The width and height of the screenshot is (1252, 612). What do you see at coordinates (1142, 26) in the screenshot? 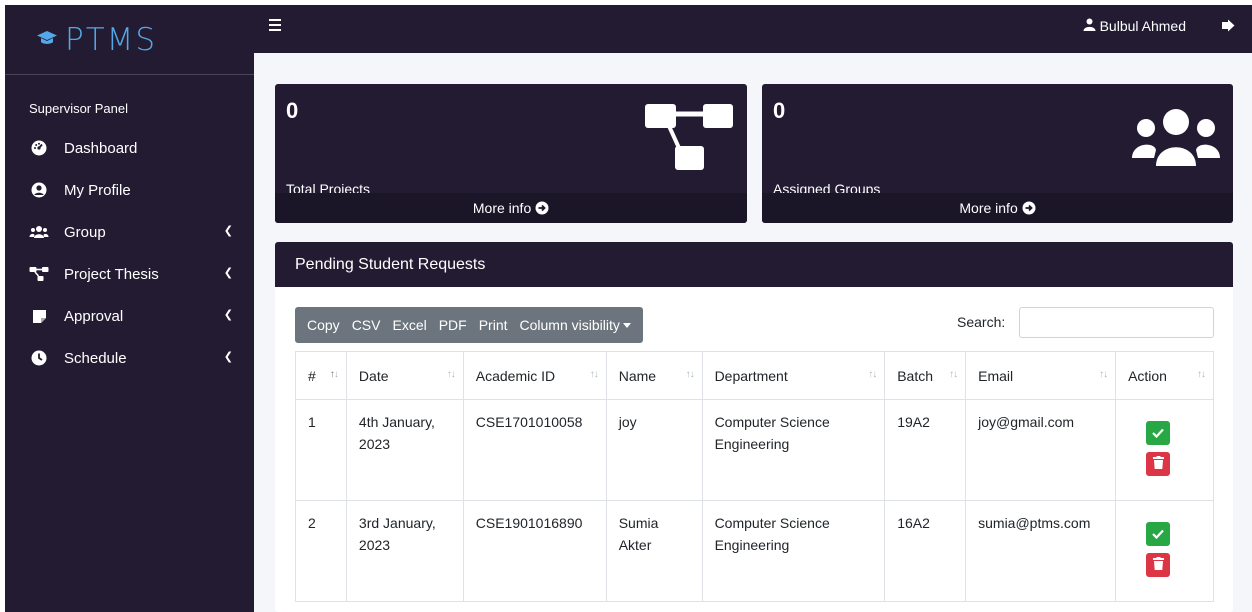
I see `user-name: Bulbul Ahmed` at bounding box center [1142, 26].